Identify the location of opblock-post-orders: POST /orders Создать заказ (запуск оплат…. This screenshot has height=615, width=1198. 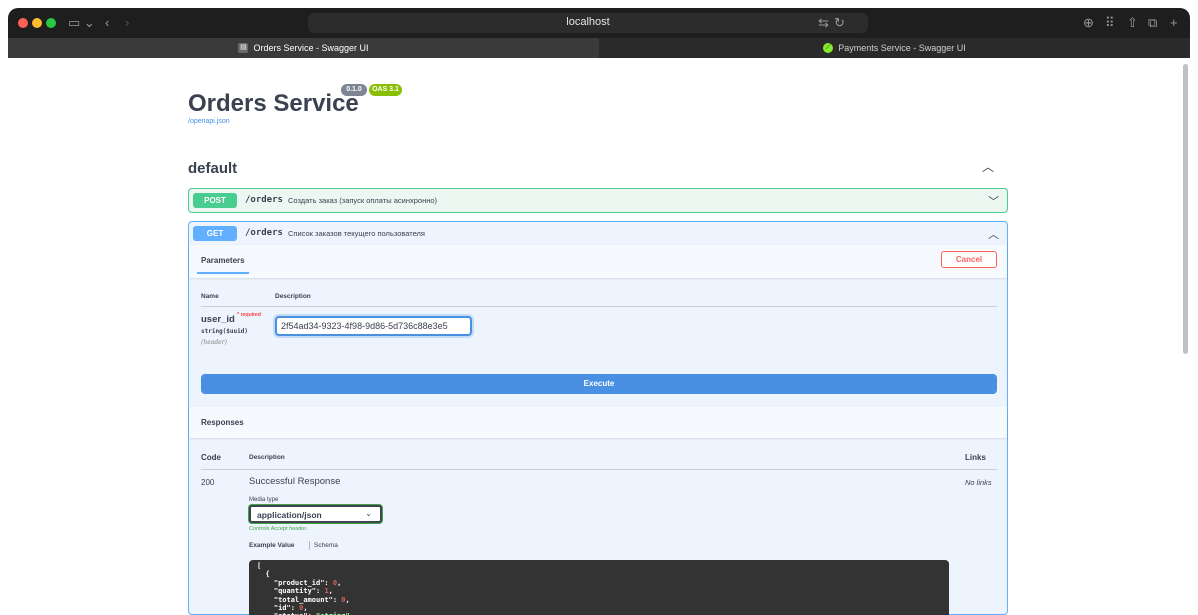
(598, 200).